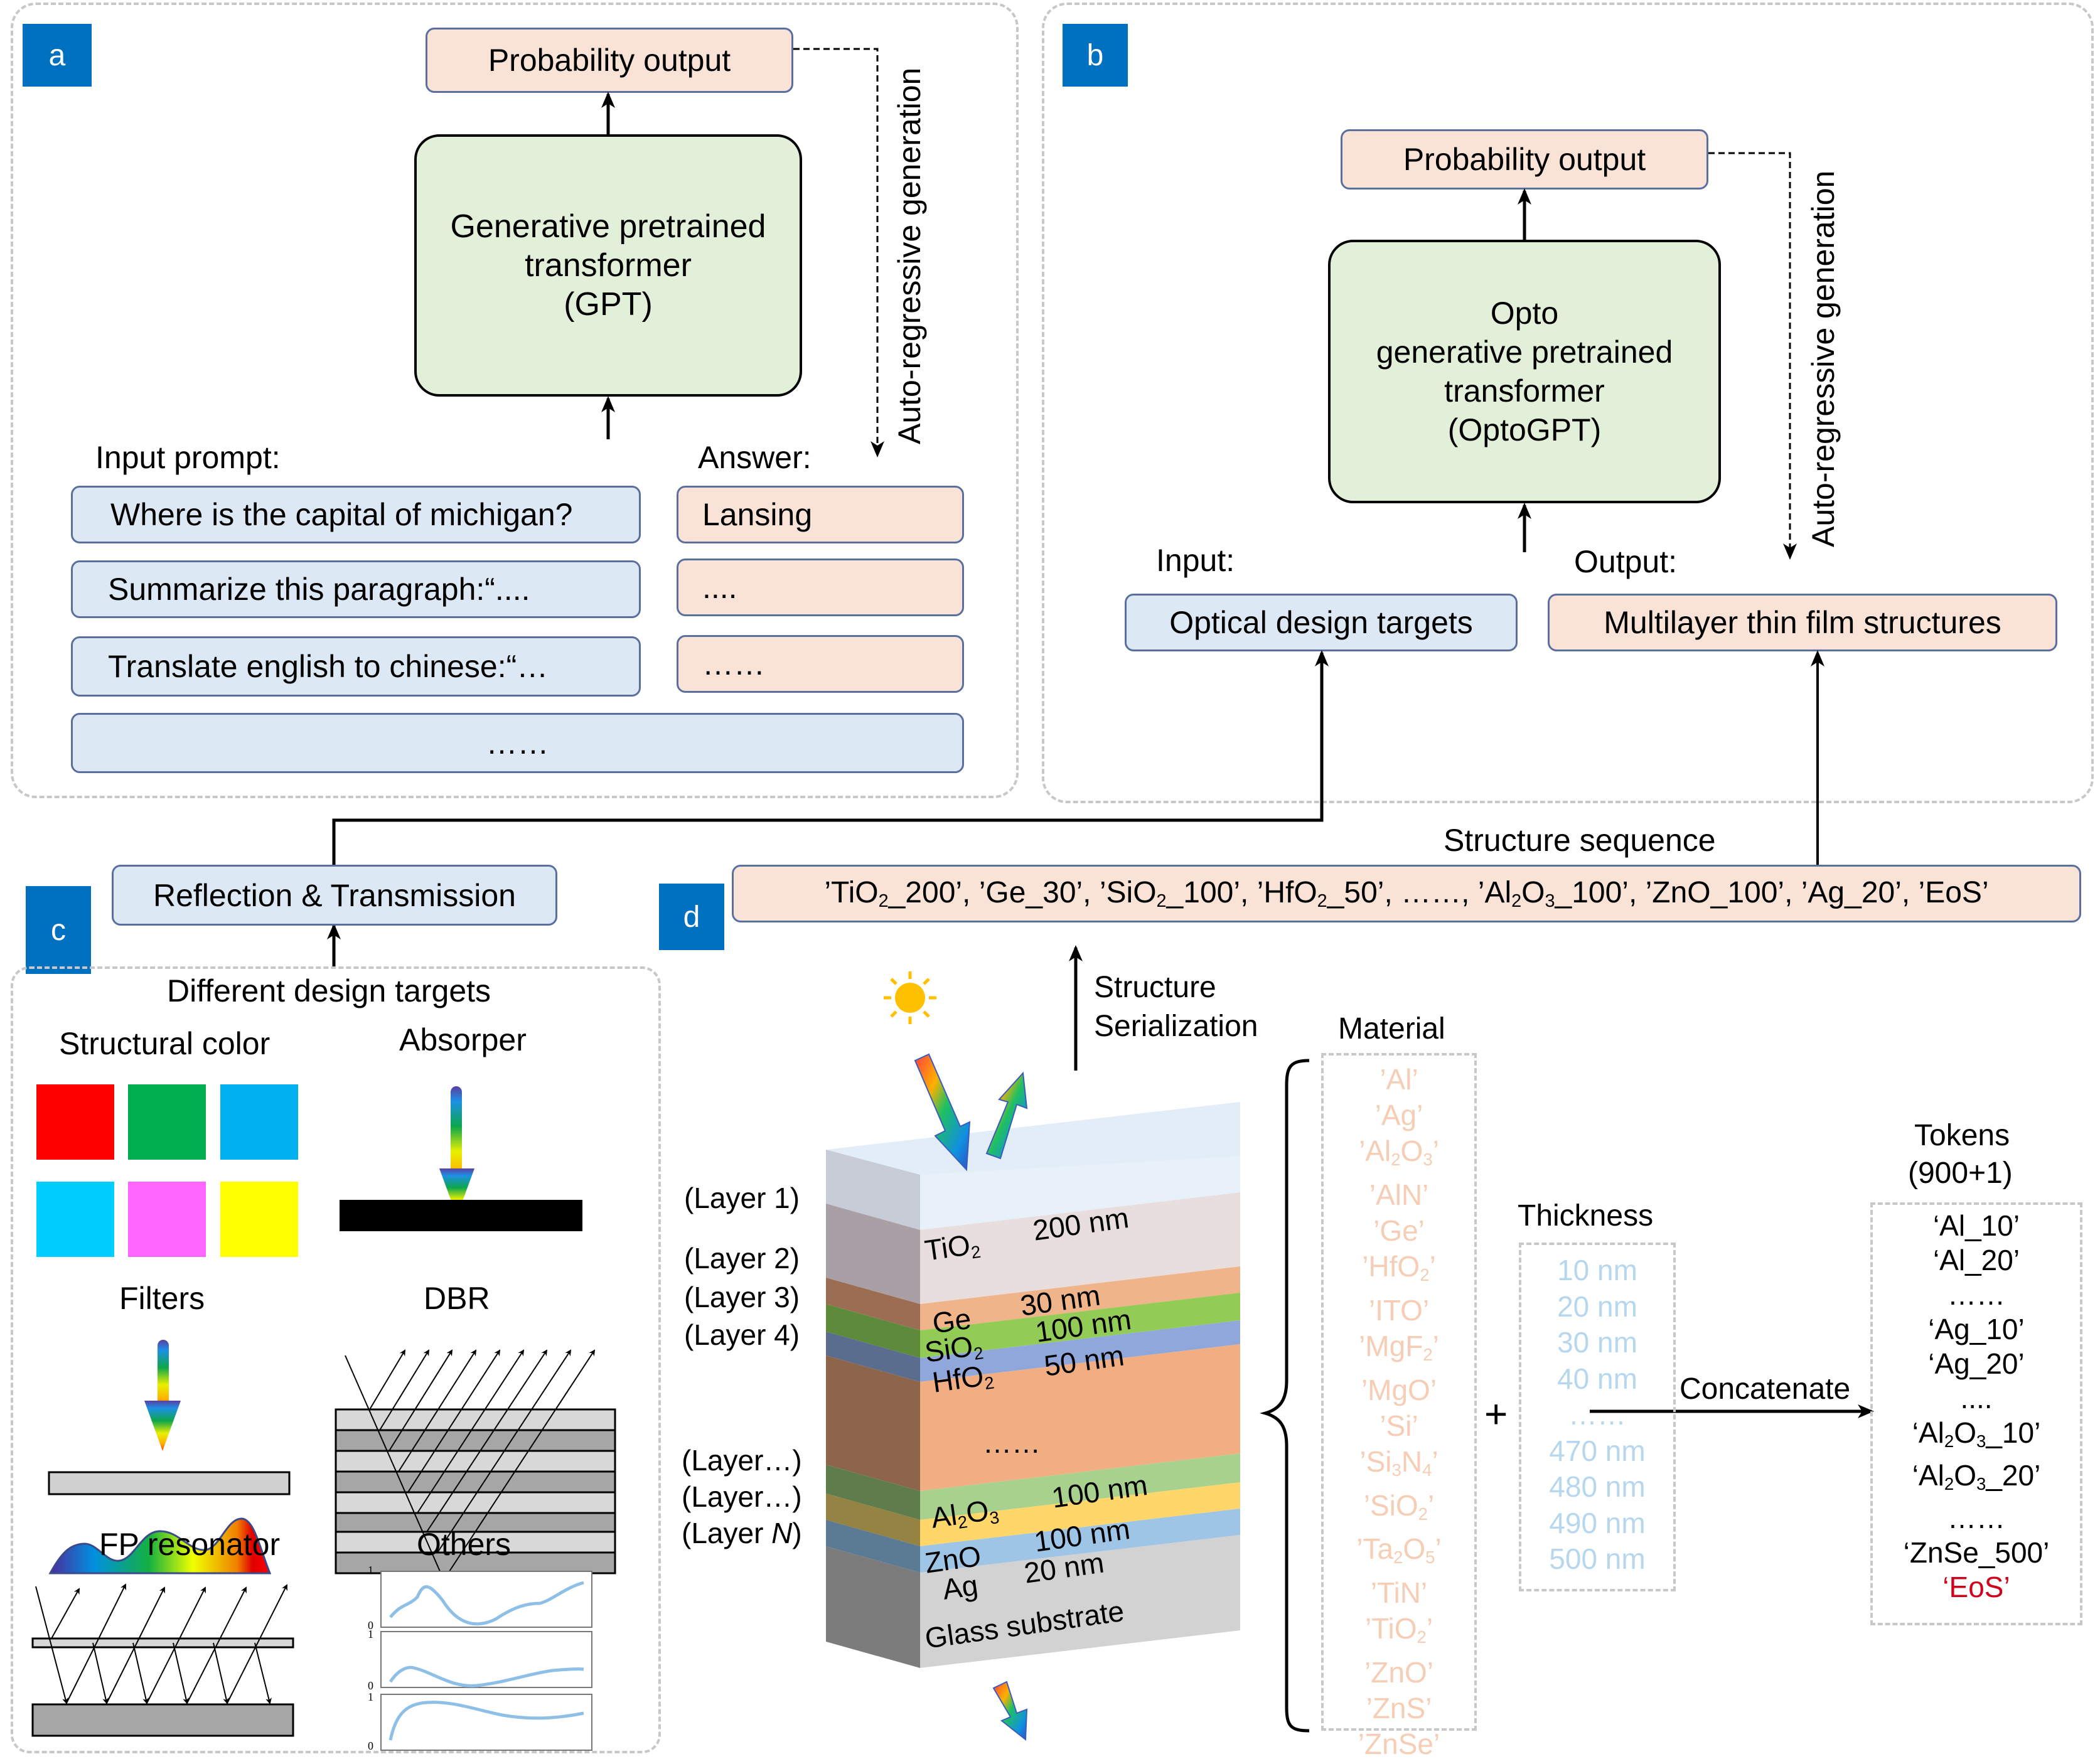 Image resolution: width=2100 pixels, height=1764 pixels. What do you see at coordinates (1399, 1152) in the screenshot?
I see `material-item: ’Al2O3’` at bounding box center [1399, 1152].